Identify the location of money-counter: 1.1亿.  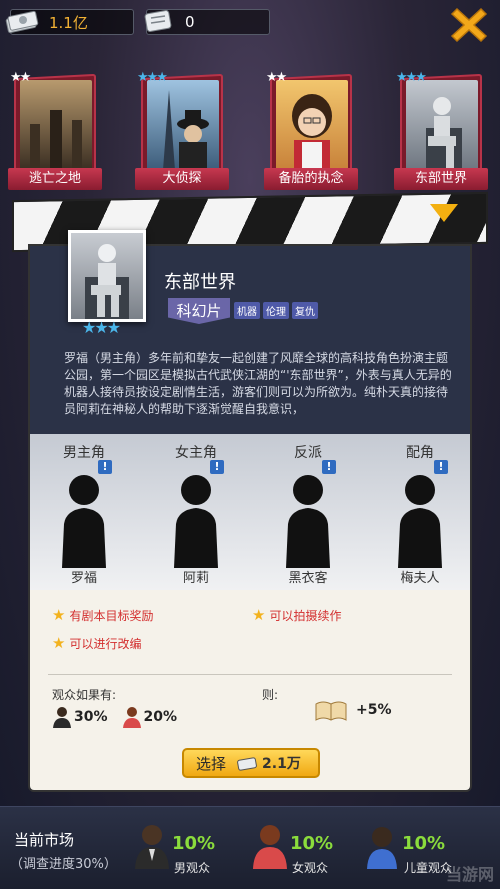
(69, 22).